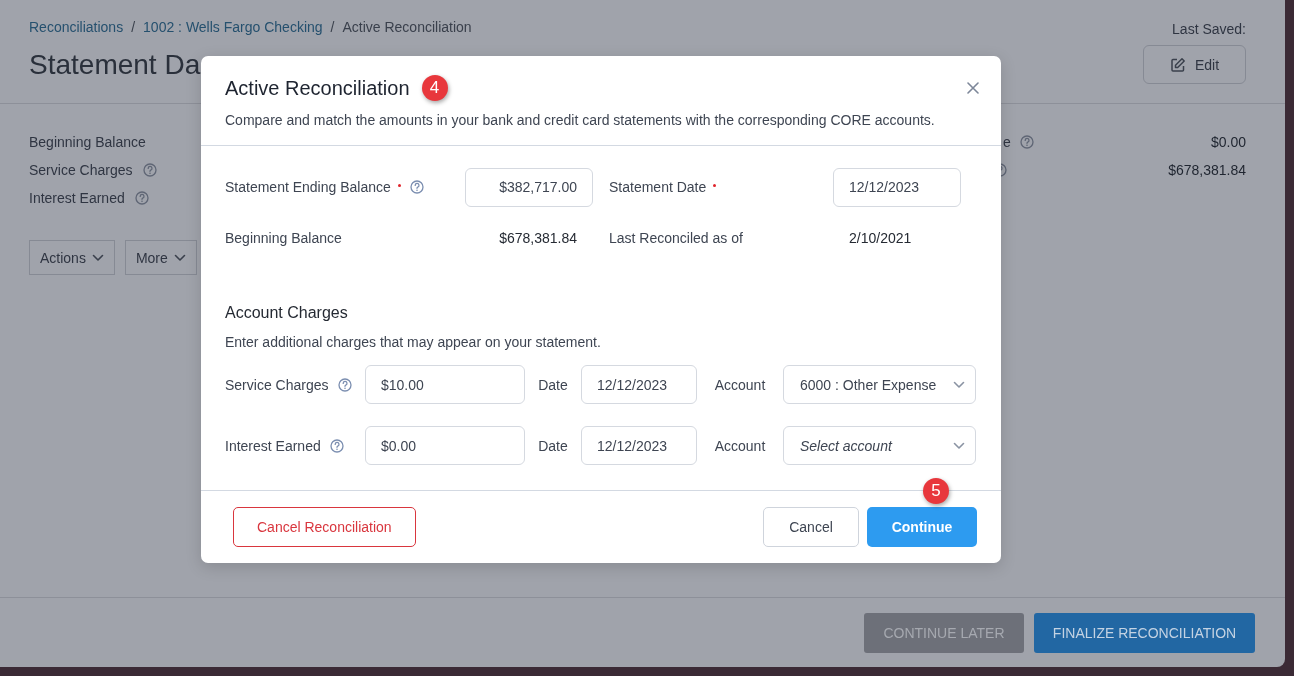 The width and height of the screenshot is (1294, 676). I want to click on amount-field: $0.00, so click(445, 445).